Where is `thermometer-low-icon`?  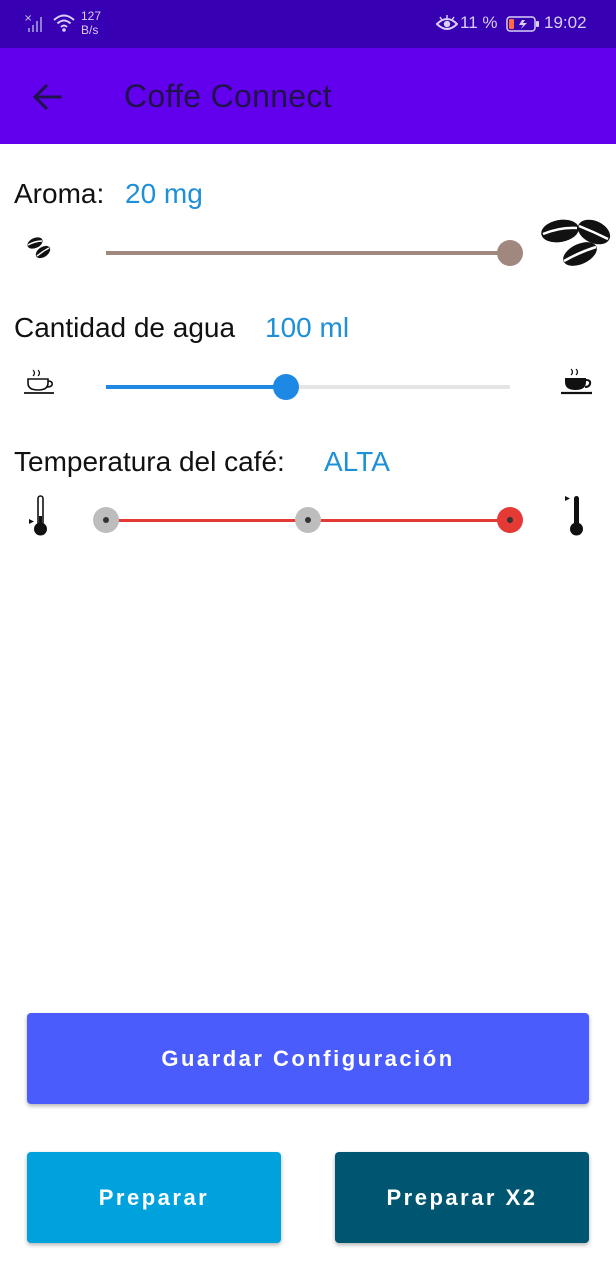
thermometer-low-icon is located at coordinates (38, 515).